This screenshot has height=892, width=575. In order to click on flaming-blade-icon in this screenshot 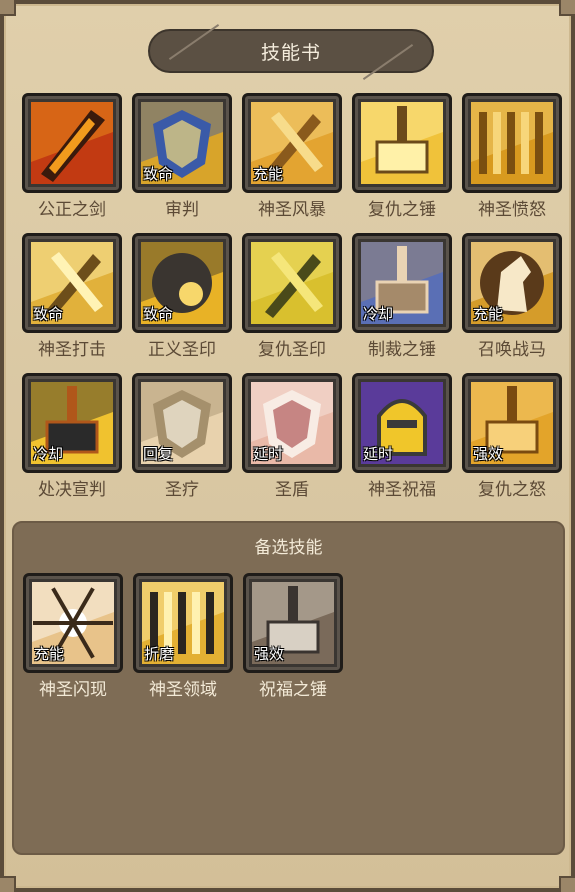, I will do `click(72, 143)`.